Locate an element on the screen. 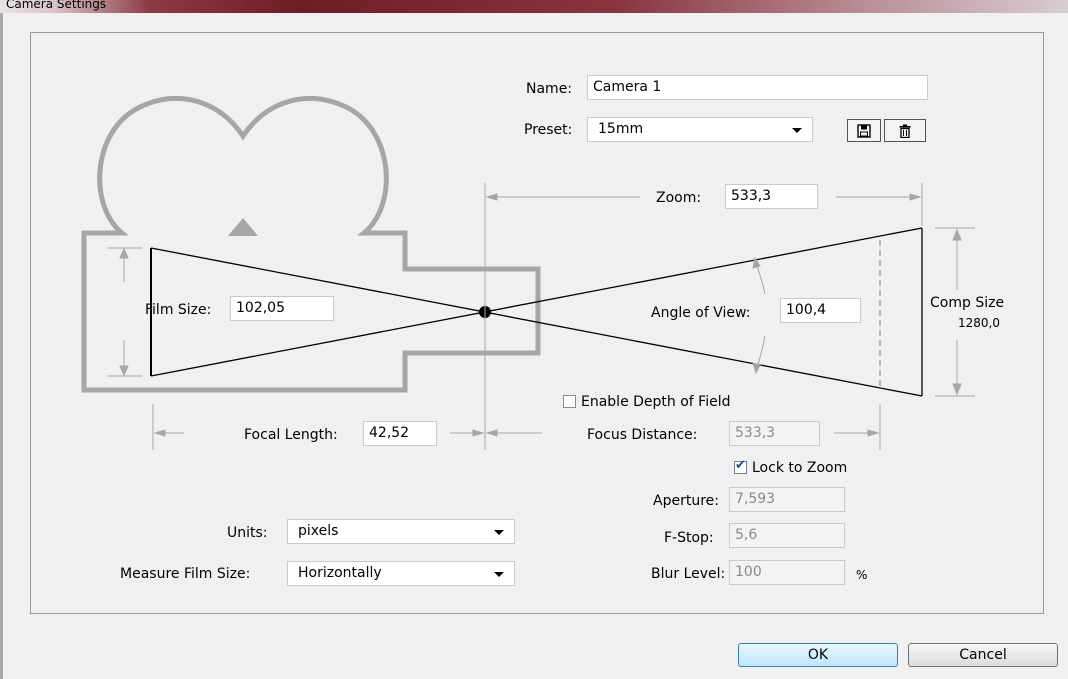  checkmark-icon: ✔ is located at coordinates (740, 465).